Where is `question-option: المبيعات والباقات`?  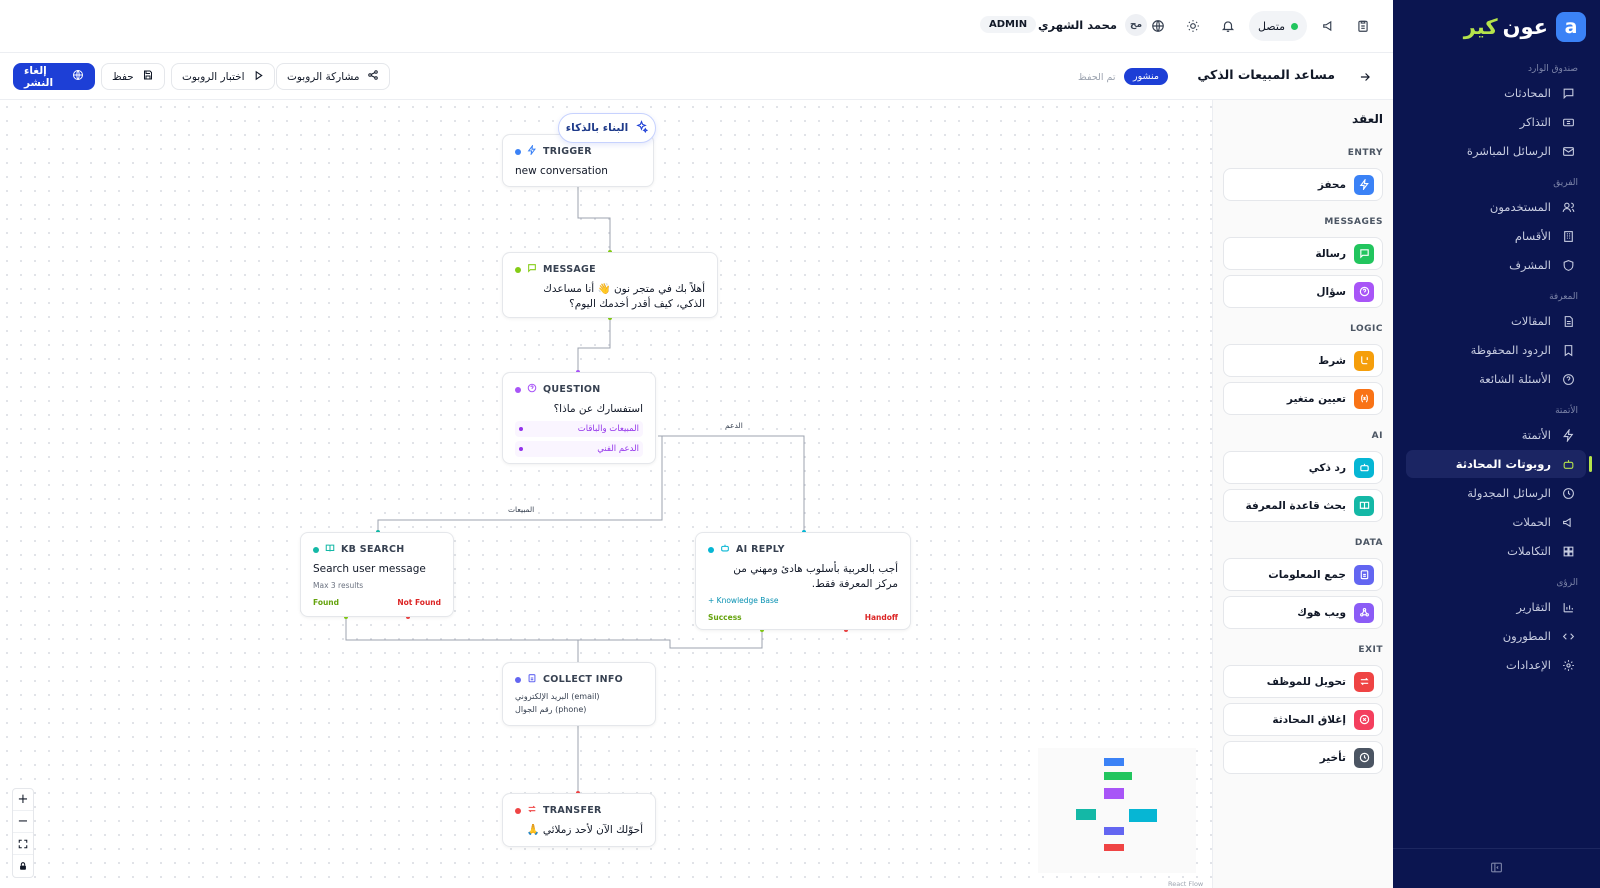 question-option: المبيعات والباقات is located at coordinates (579, 429).